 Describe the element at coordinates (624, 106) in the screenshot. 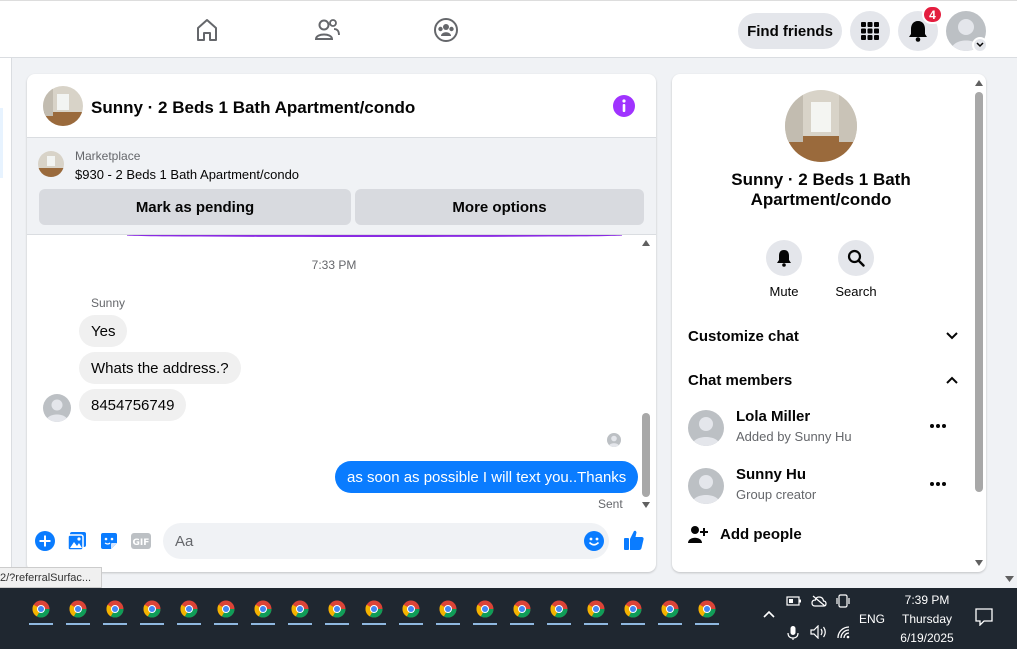

I see `info-icon` at that location.